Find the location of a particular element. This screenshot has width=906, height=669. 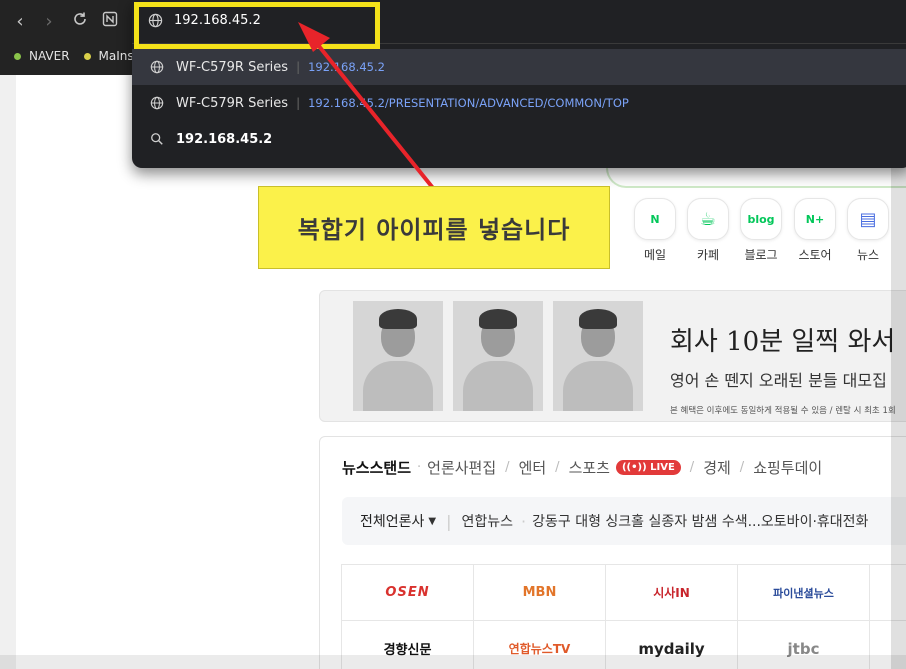

store-icon: N+ is located at coordinates (815, 219).